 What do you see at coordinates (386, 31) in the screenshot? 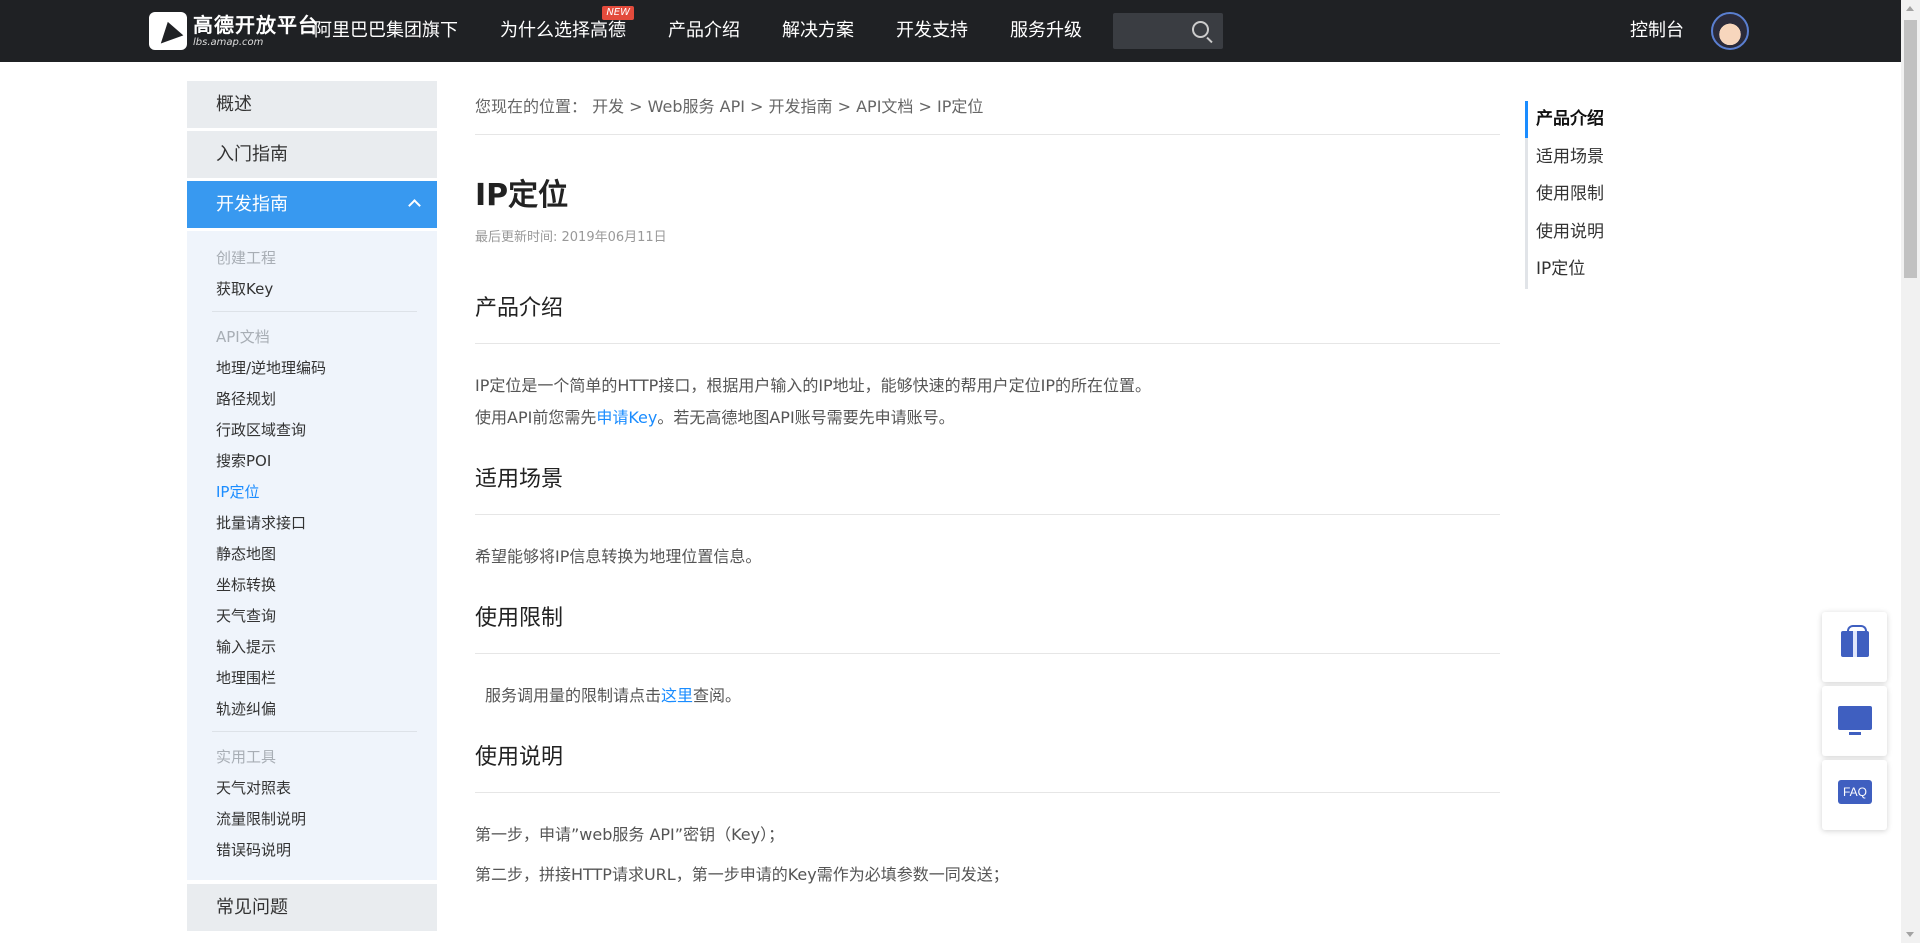
I see `nav-item-alibaba: 阿里巴巴集团旗下` at bounding box center [386, 31].